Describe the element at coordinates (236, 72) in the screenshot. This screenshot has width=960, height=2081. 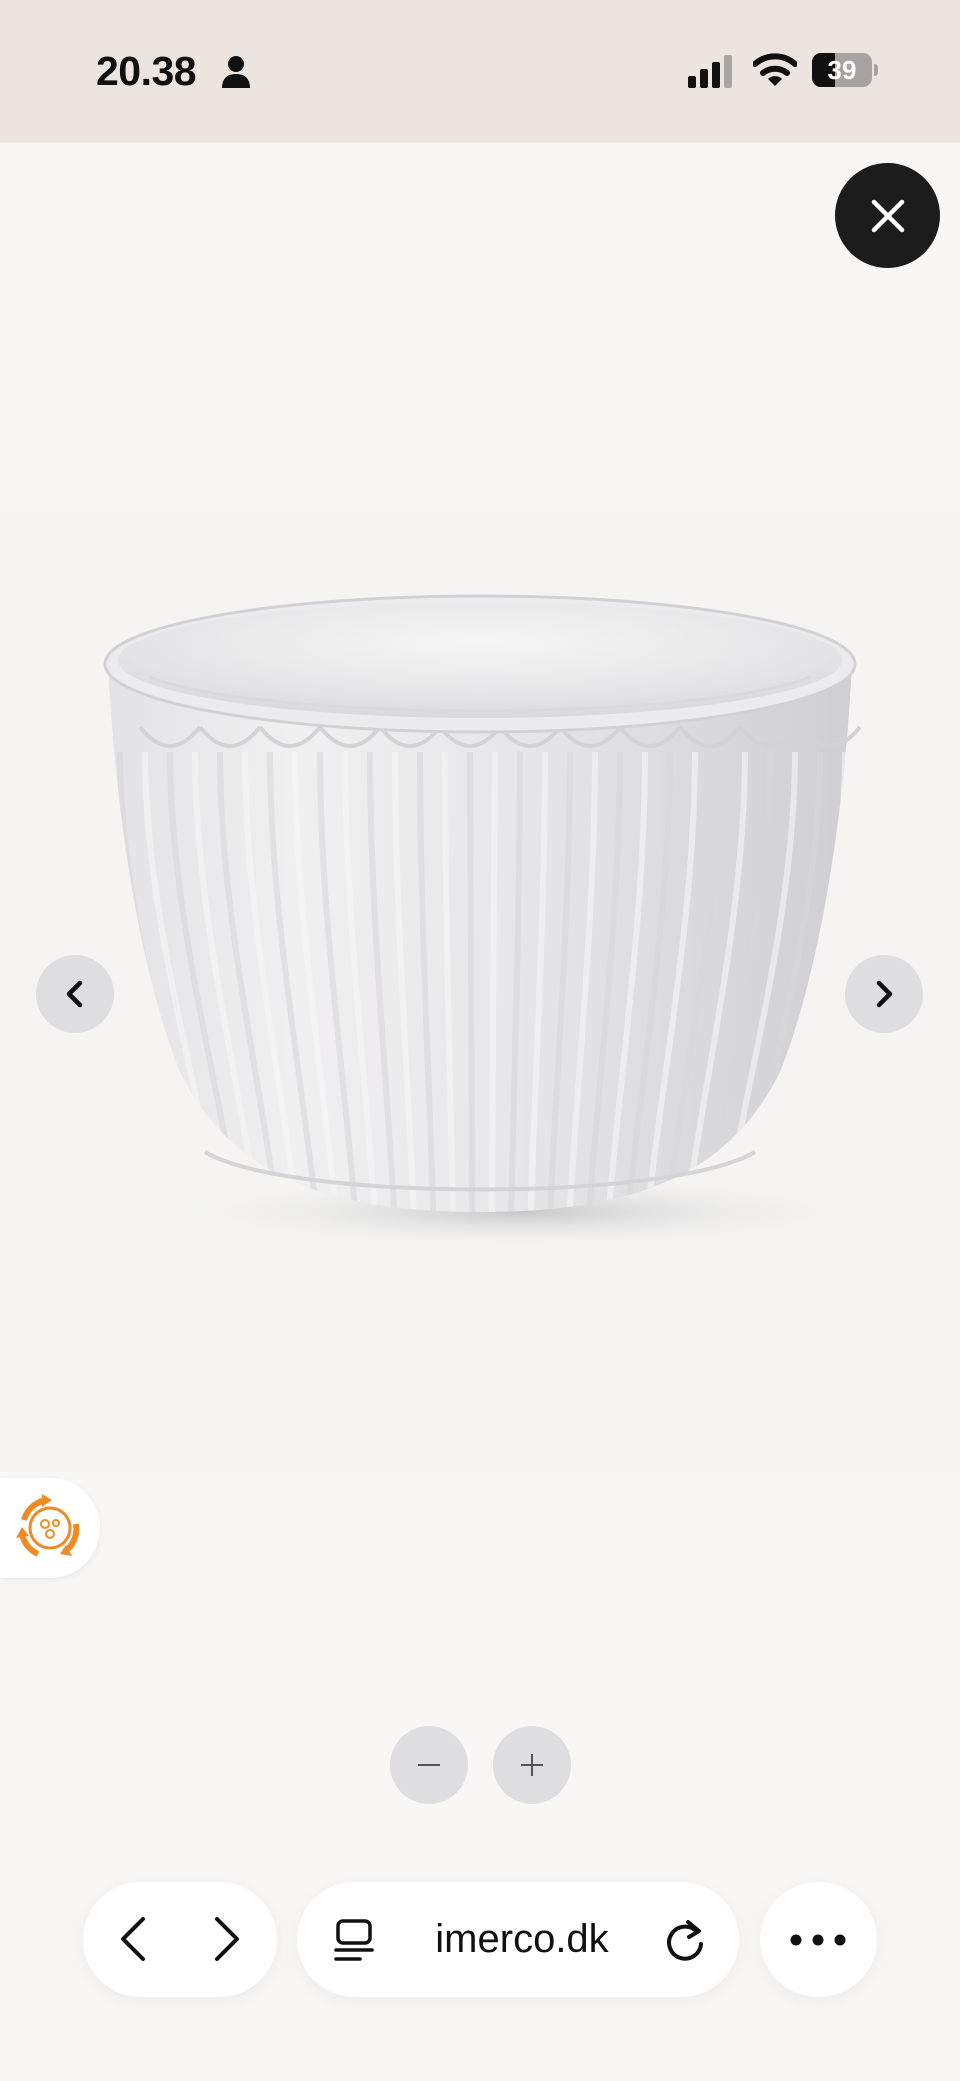
I see `person-icon` at that location.